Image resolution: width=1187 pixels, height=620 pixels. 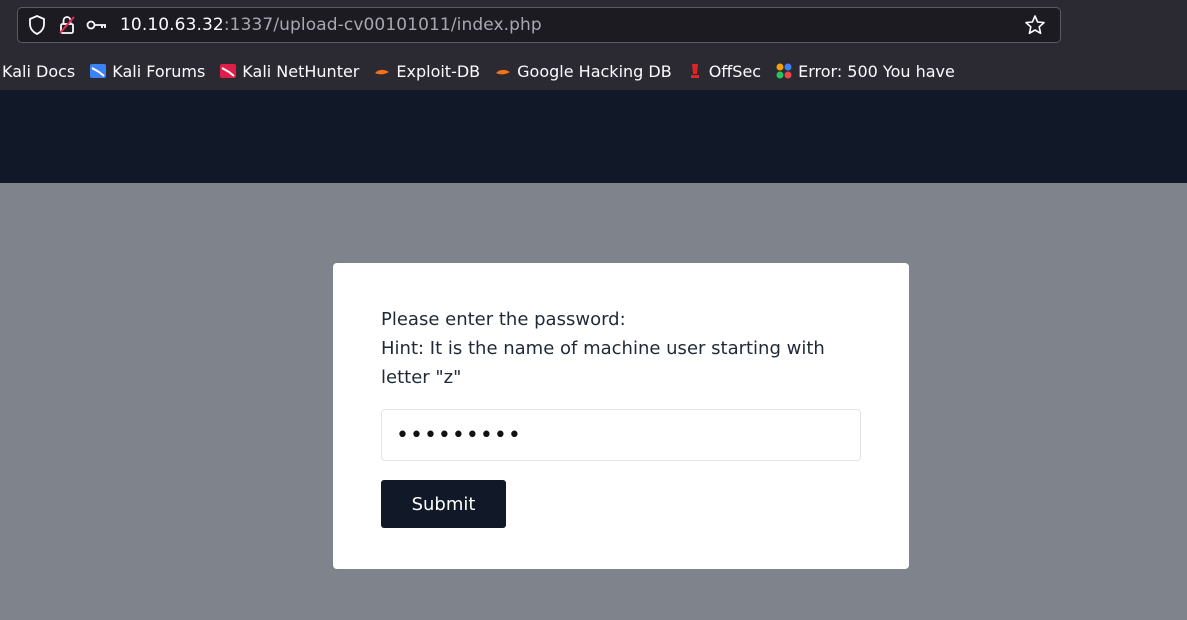 What do you see at coordinates (438, 71) in the screenshot?
I see `bookmark-label: Exploit-DB` at bounding box center [438, 71].